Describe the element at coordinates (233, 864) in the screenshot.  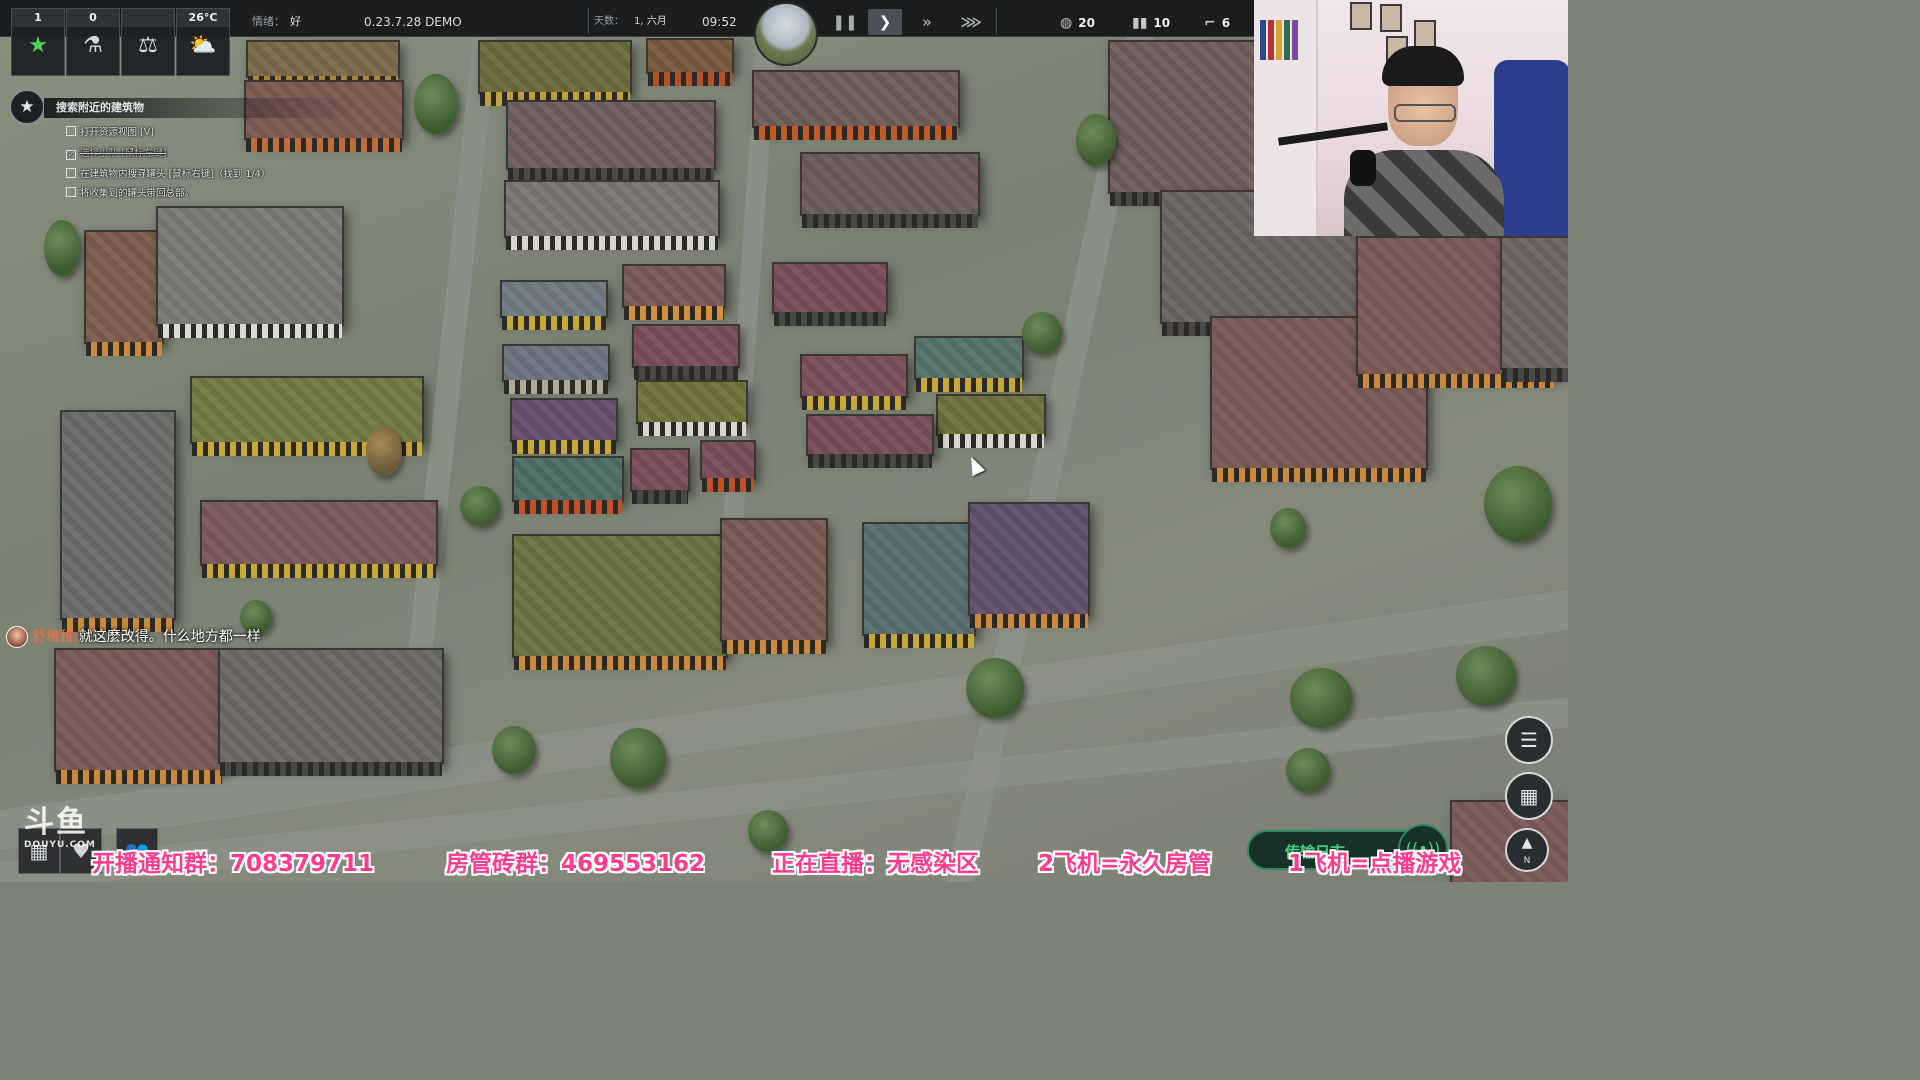
I see `overlay-notice-group: 开播通知群：708379711` at that location.